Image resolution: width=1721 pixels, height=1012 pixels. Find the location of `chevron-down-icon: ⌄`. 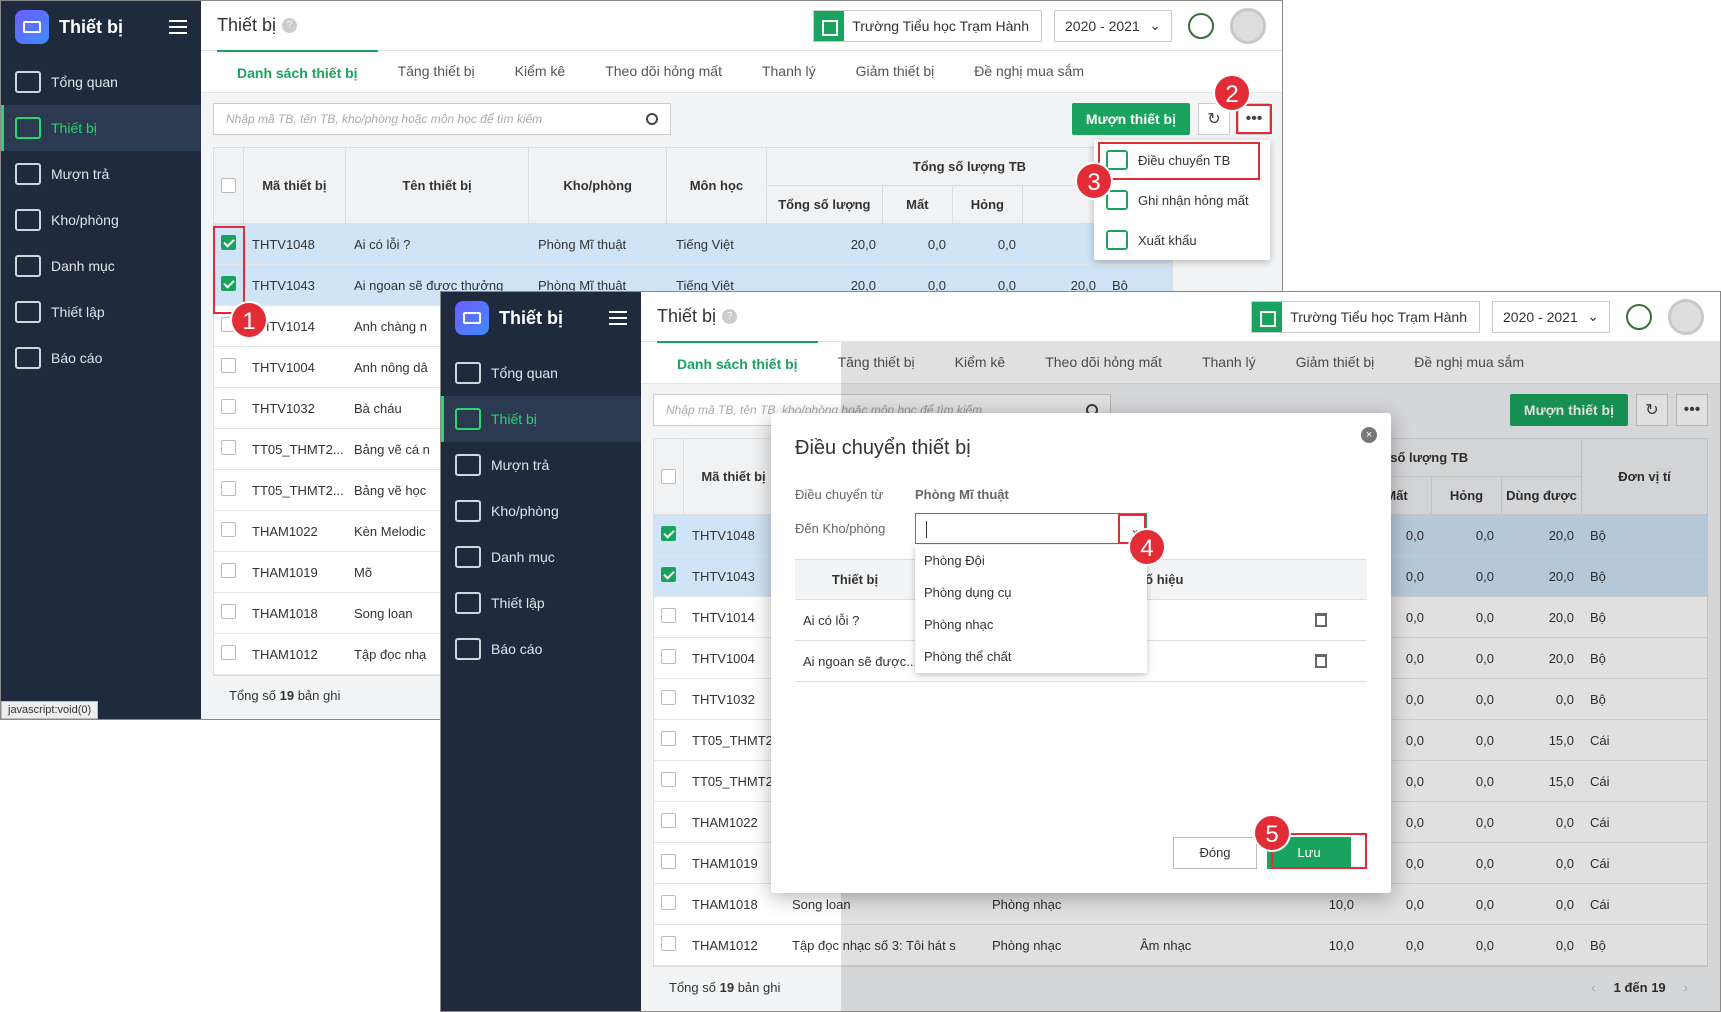

chevron-down-icon: ⌄ is located at coordinates (1593, 316).